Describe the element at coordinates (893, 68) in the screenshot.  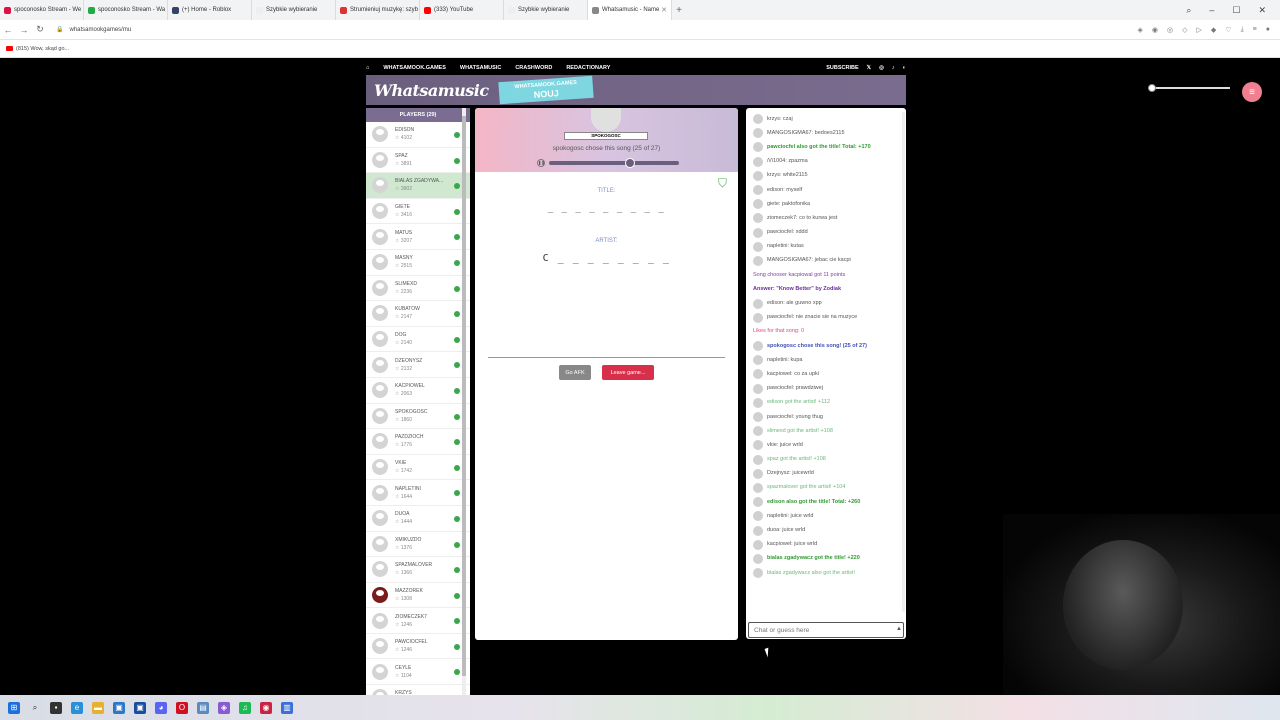
I see `tiktok-icon: ♪` at that location.